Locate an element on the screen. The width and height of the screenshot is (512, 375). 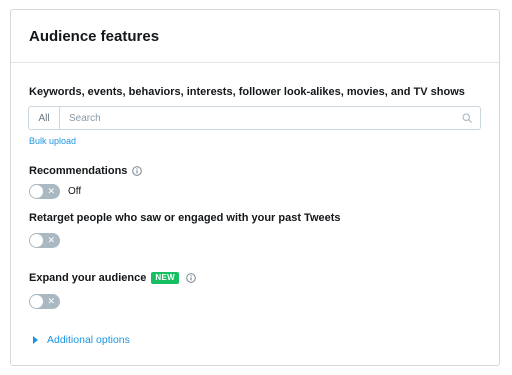
search-input is located at coordinates (259, 118).